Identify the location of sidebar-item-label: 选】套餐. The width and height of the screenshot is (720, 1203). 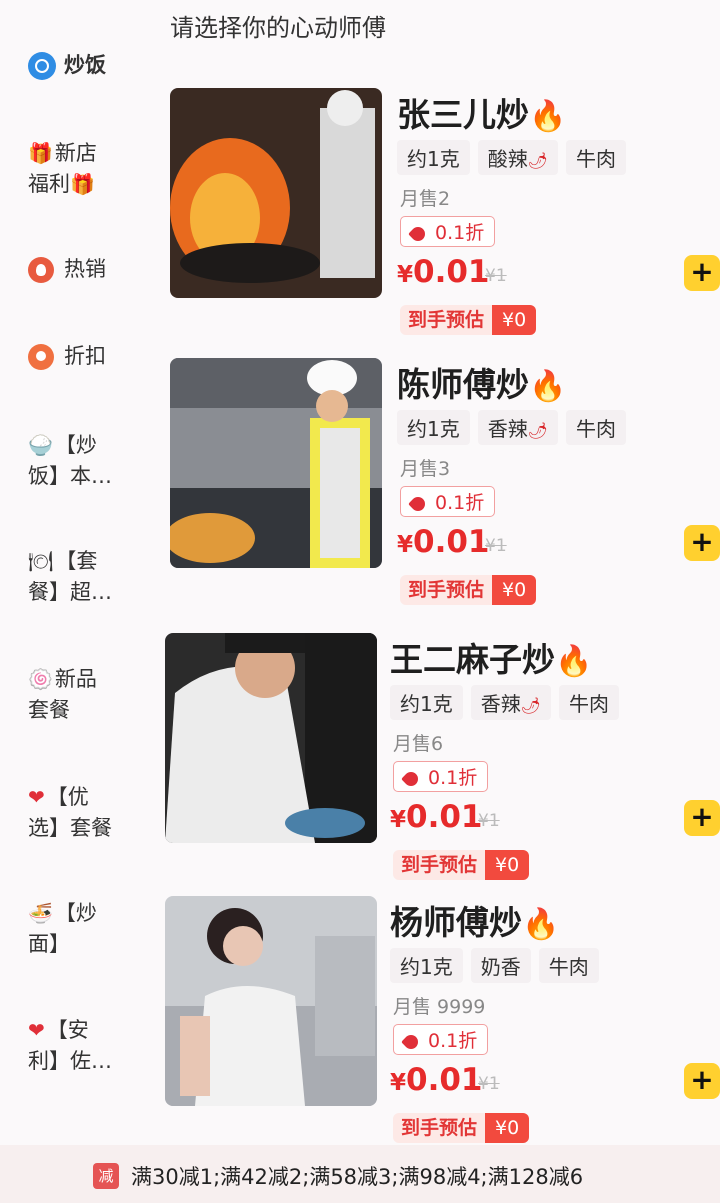
(70, 828).